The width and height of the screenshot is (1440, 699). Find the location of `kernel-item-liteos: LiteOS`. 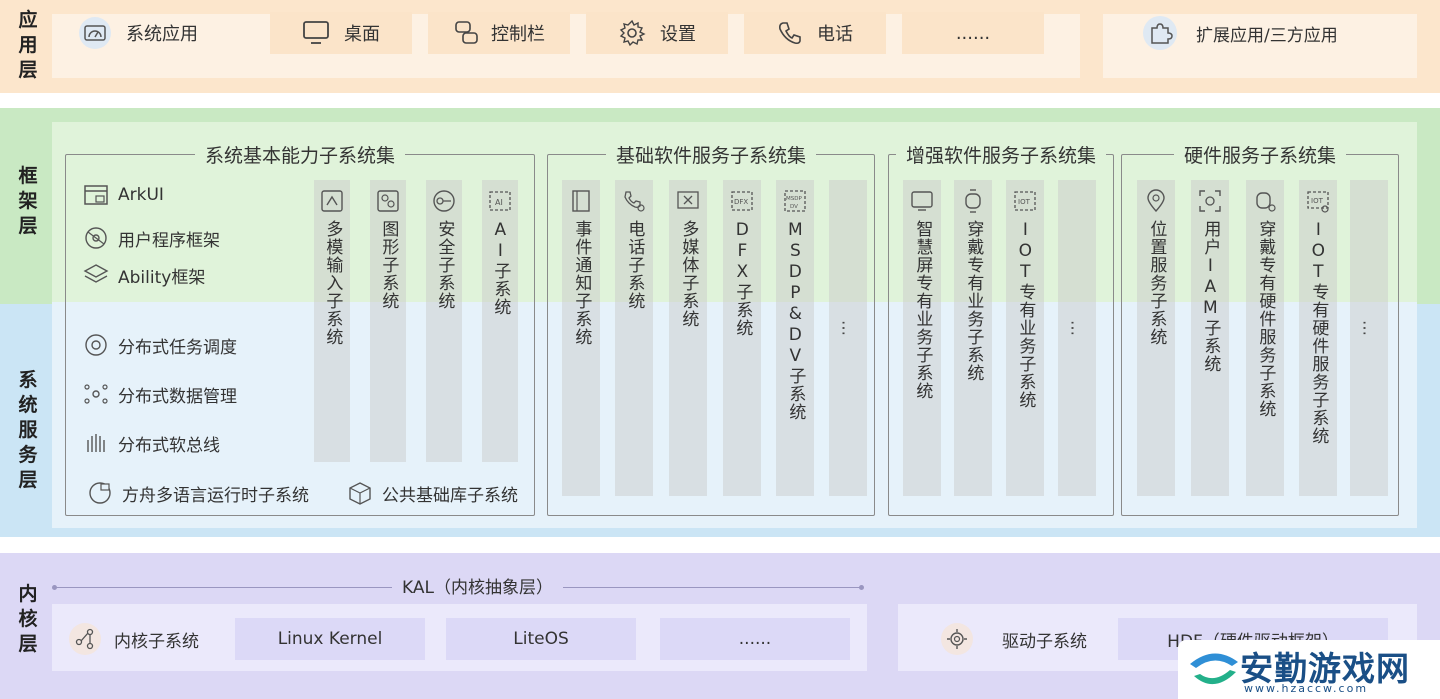

kernel-item-liteos: LiteOS is located at coordinates (541, 639).